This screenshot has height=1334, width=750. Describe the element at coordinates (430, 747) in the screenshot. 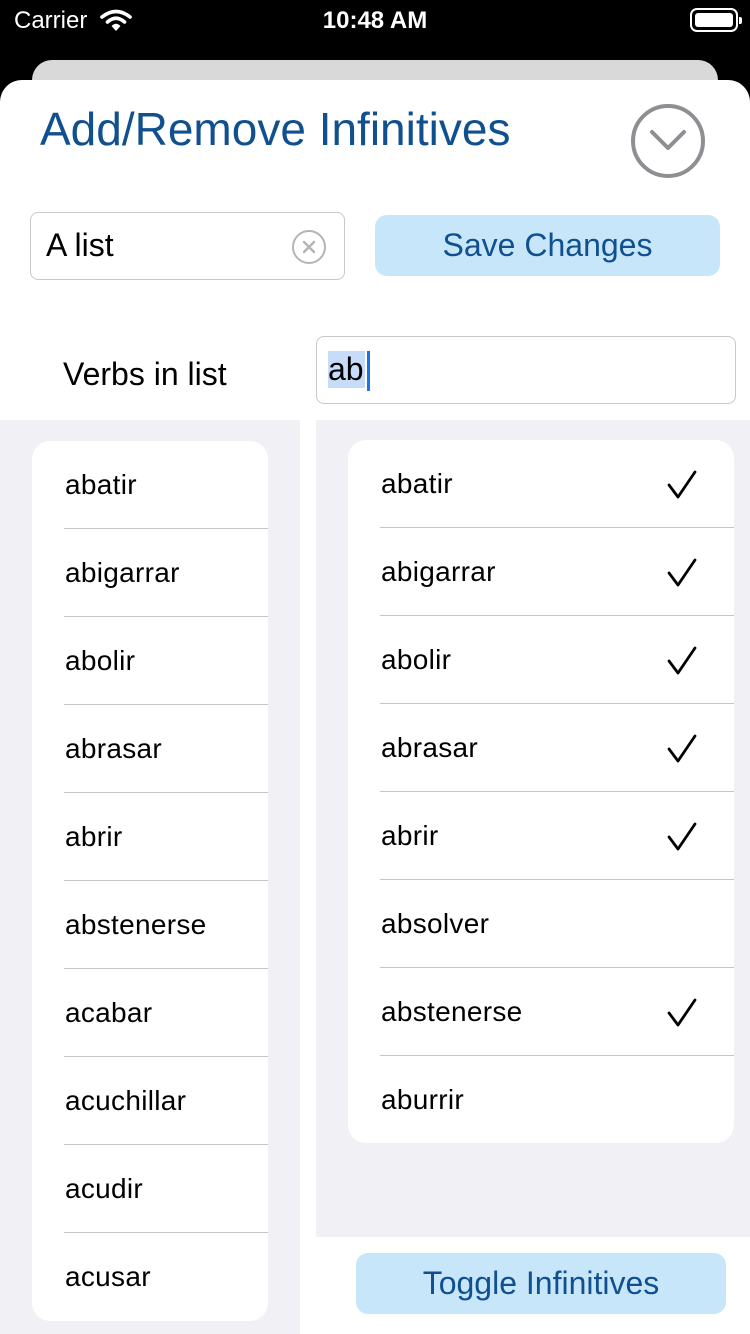

I see `search-result-label: abrasar` at that location.